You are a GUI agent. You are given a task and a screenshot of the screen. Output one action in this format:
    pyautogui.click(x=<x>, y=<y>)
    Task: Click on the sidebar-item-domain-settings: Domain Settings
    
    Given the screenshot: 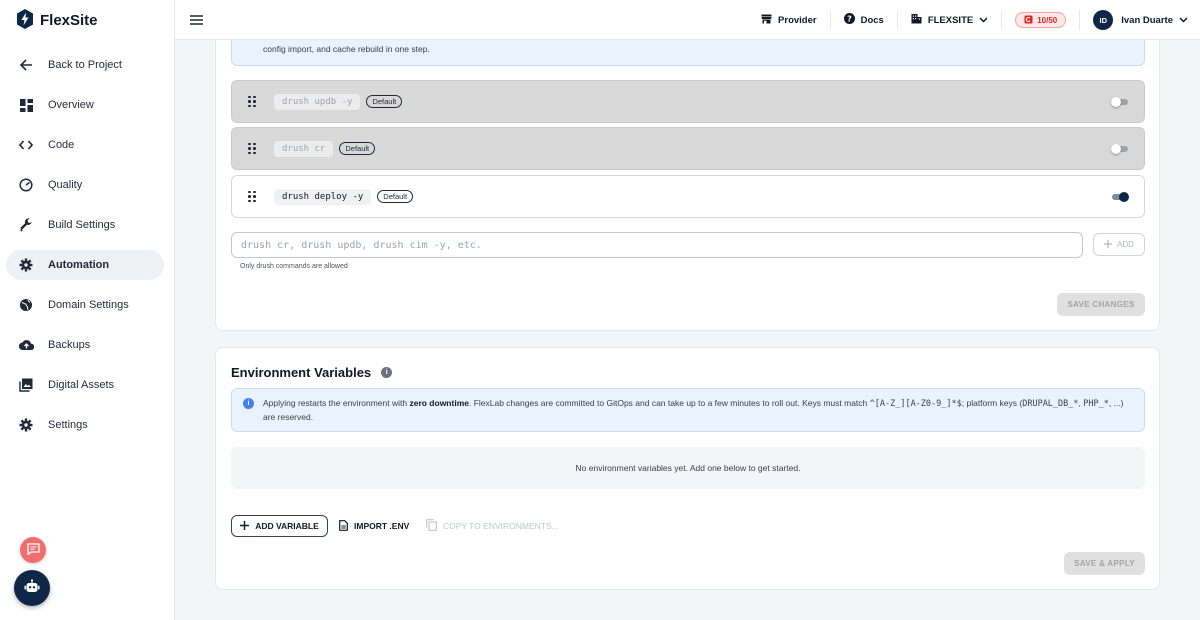 What is the action you would take?
    pyautogui.click(x=85, y=305)
    